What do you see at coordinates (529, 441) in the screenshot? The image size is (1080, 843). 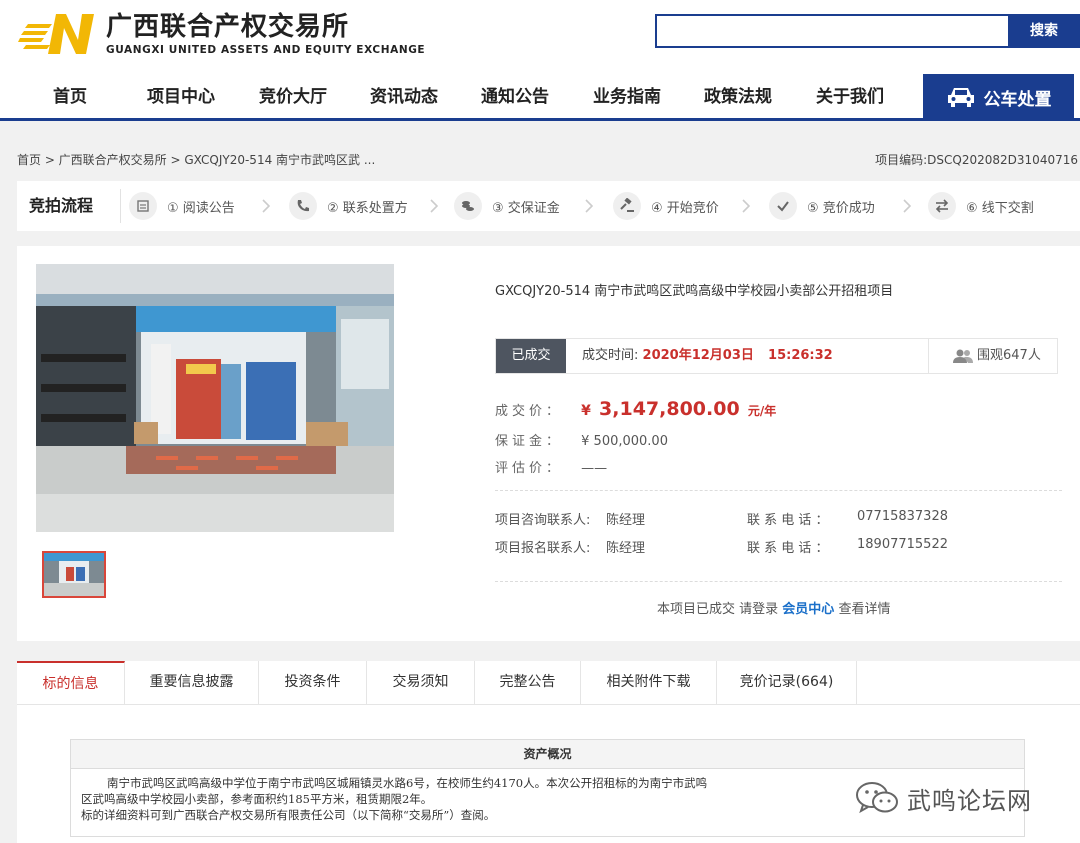 I see `deposit-label: 保证金：` at bounding box center [529, 441].